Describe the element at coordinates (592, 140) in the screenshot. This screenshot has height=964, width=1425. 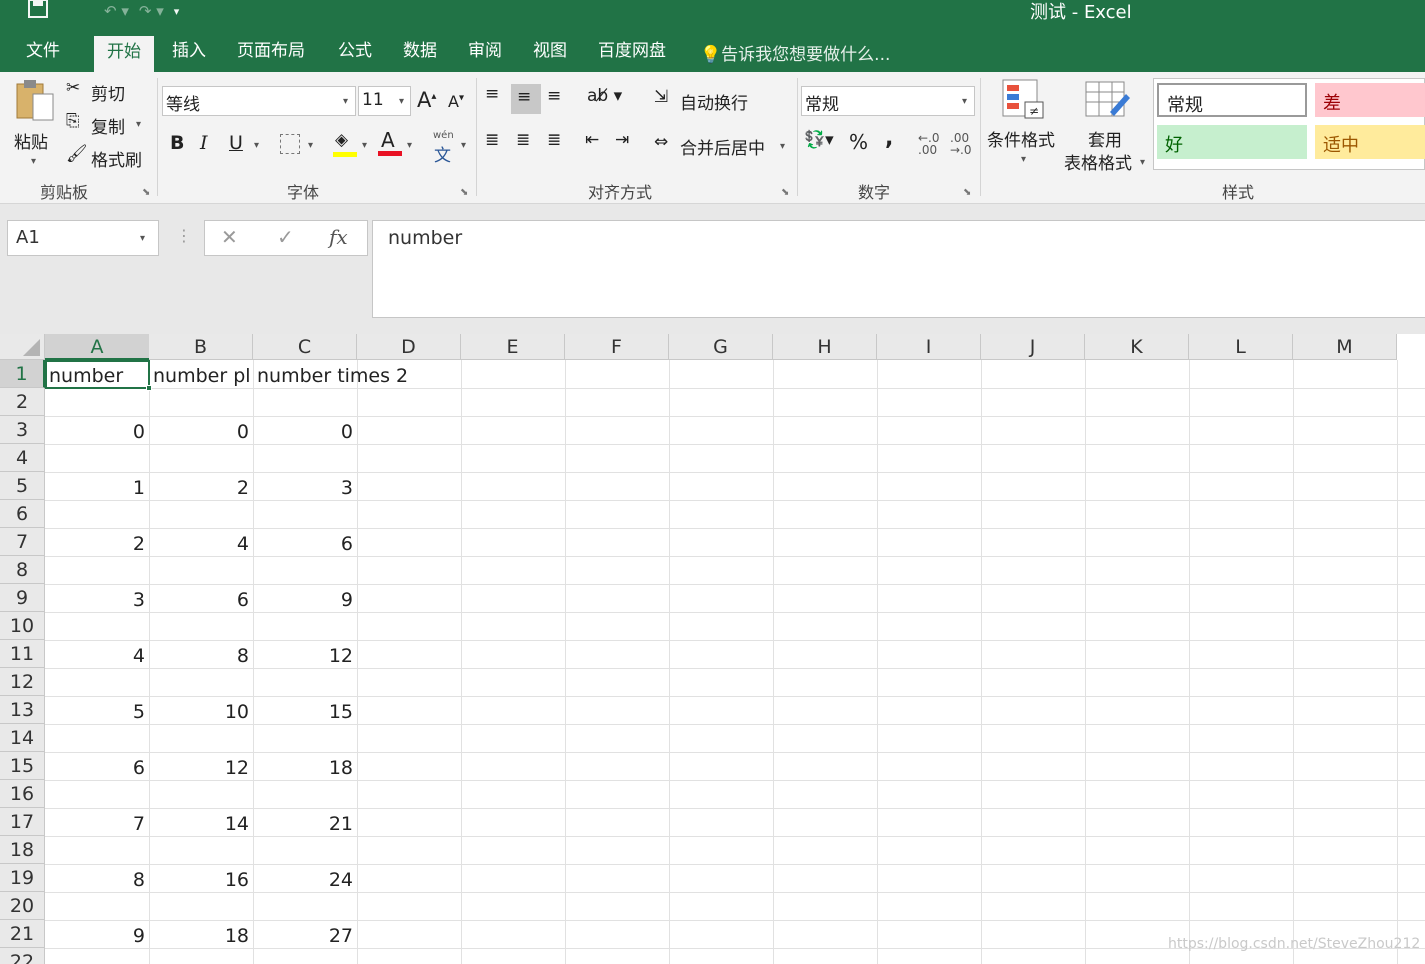
I see `decrease-indent-icon: ⇤` at that location.